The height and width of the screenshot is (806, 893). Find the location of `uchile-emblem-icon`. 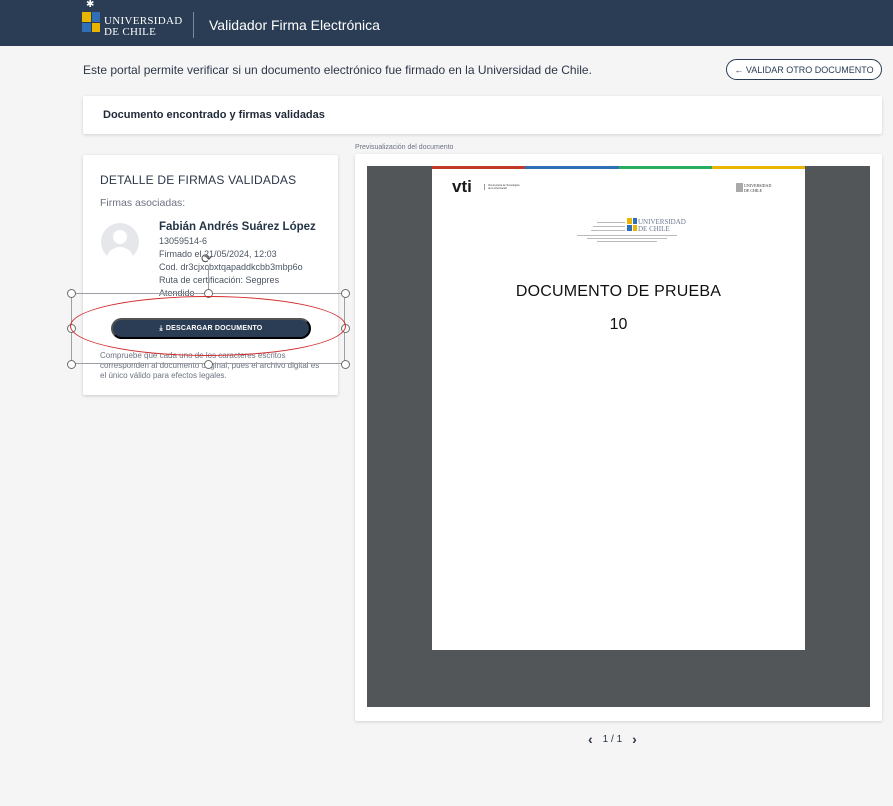

uchile-emblem-icon is located at coordinates (739, 187).